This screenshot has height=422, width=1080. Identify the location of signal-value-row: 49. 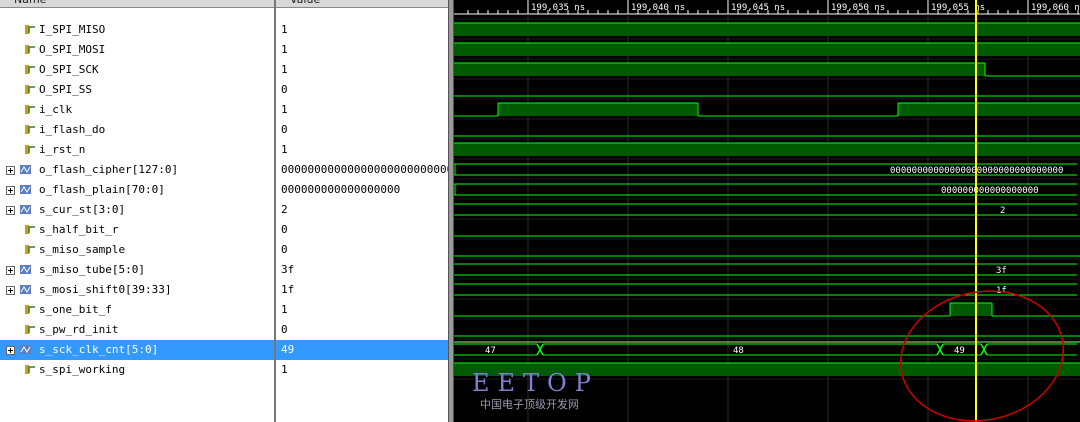
(362, 350).